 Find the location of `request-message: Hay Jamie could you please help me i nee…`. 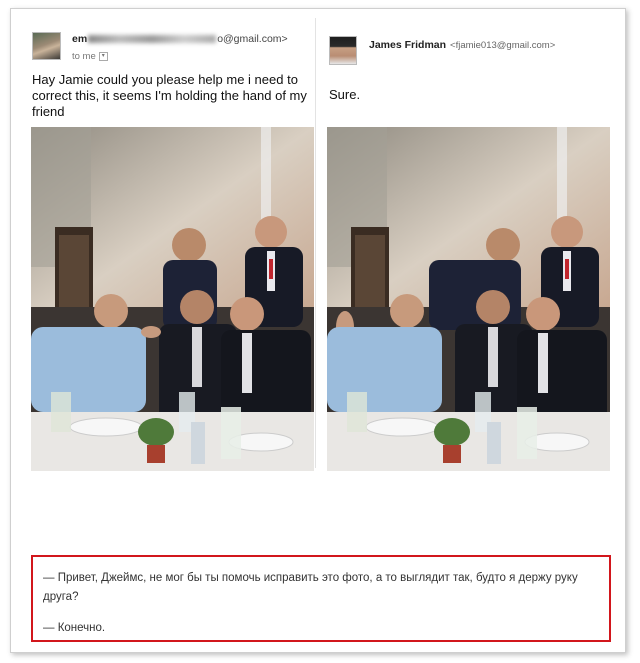

request-message: Hay Jamie could you please help me i nee… is located at coordinates (169, 95).